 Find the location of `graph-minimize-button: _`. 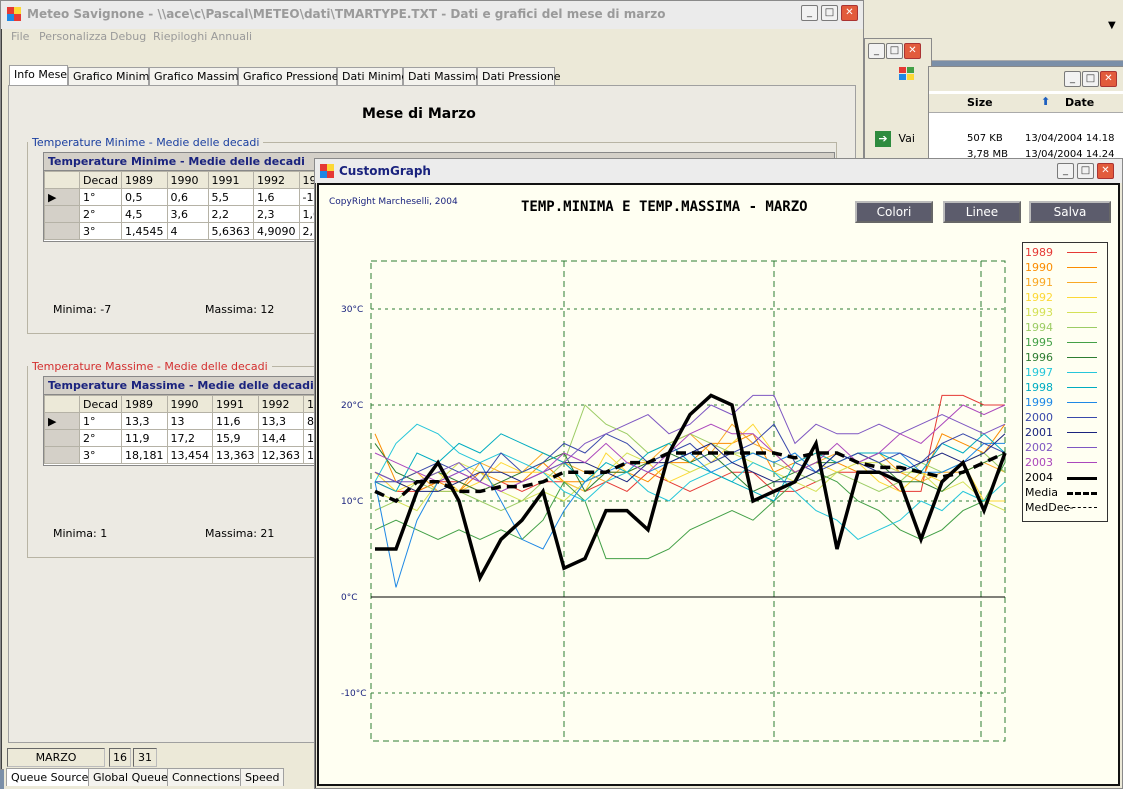

graph-minimize-button: _ is located at coordinates (1065, 171).